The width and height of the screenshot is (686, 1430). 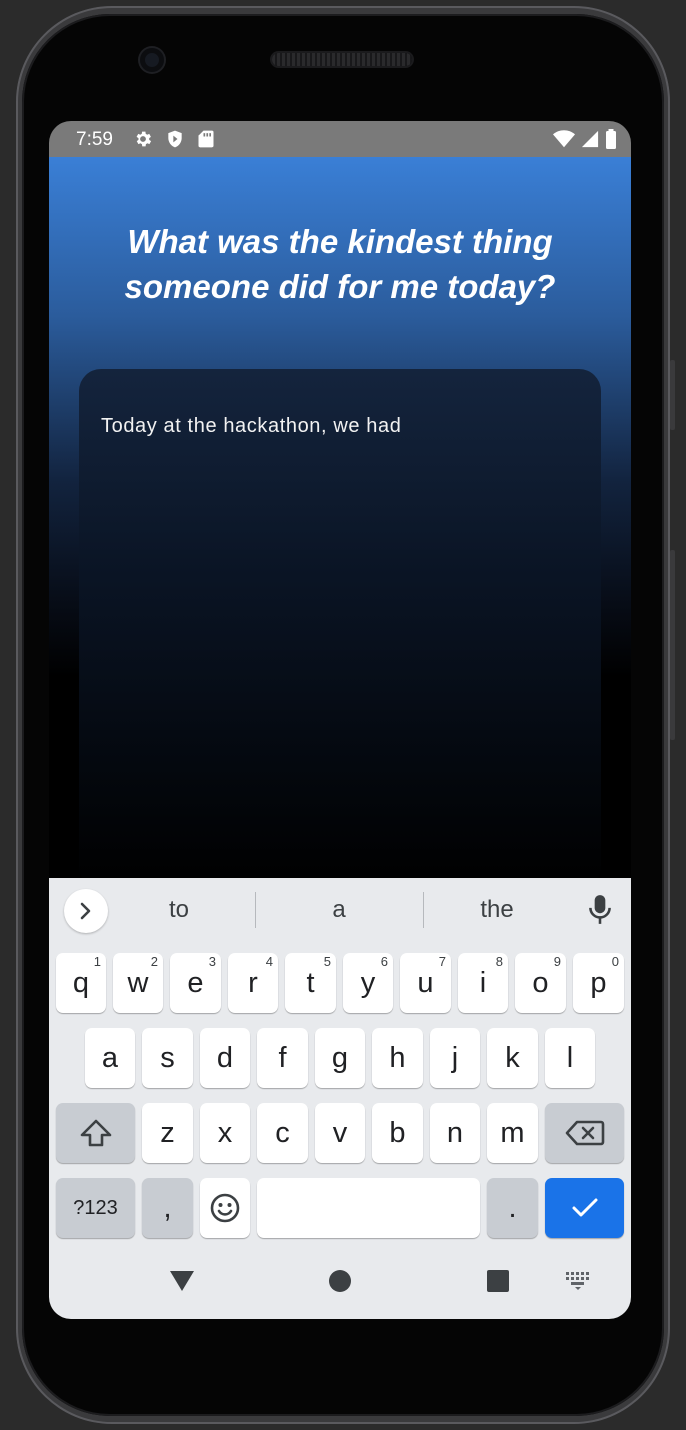 I want to click on wifi-icon, so click(x=564, y=141).